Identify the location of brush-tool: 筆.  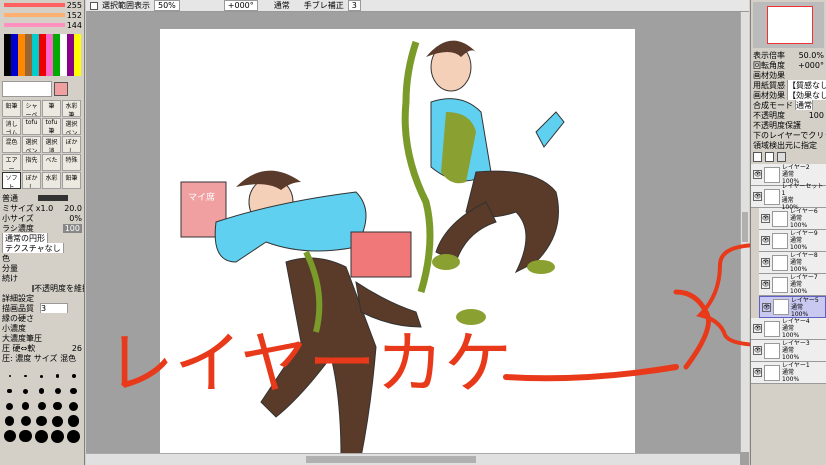
(51, 108).